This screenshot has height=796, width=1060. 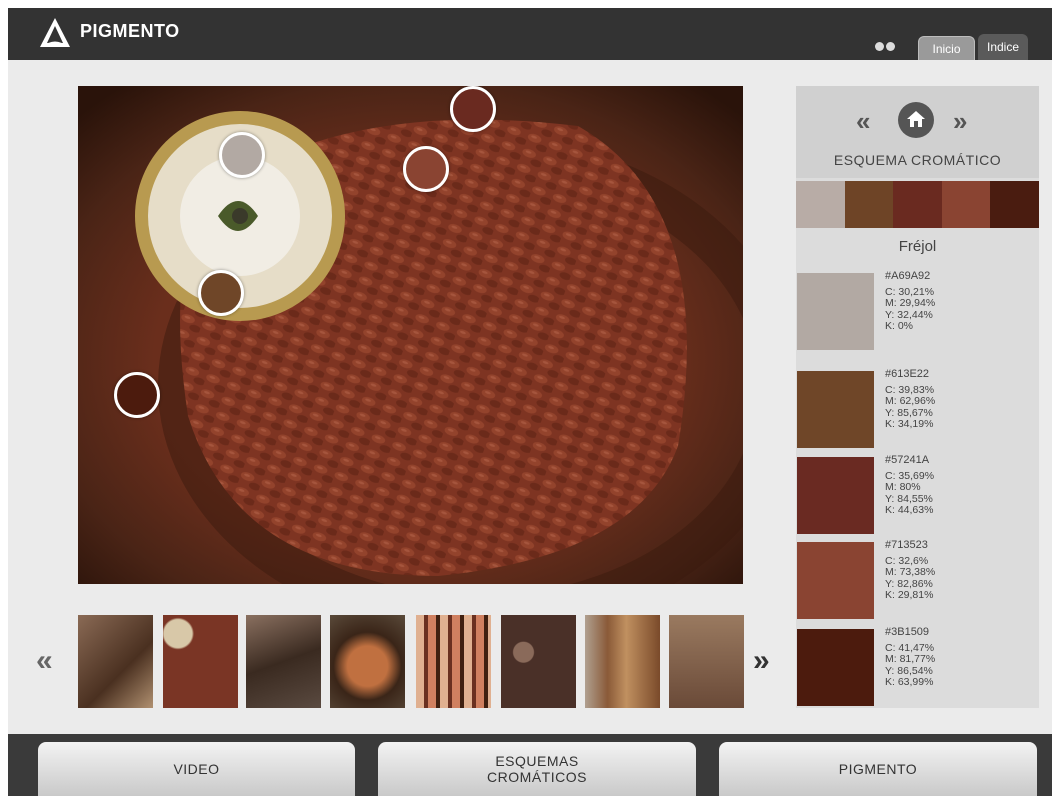 I want to click on bottom-bar: VIDEO ESQUEMAS CROMÁTICOS PIGMENTO, so click(x=530, y=765).